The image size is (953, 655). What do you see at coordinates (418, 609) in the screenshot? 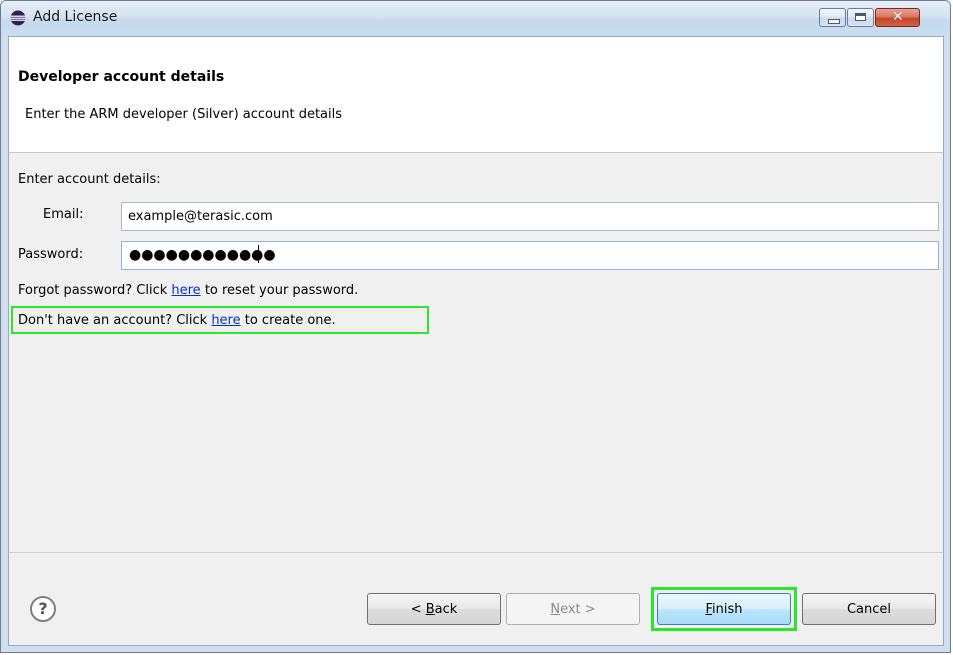
I see `back-prefix: <` at bounding box center [418, 609].